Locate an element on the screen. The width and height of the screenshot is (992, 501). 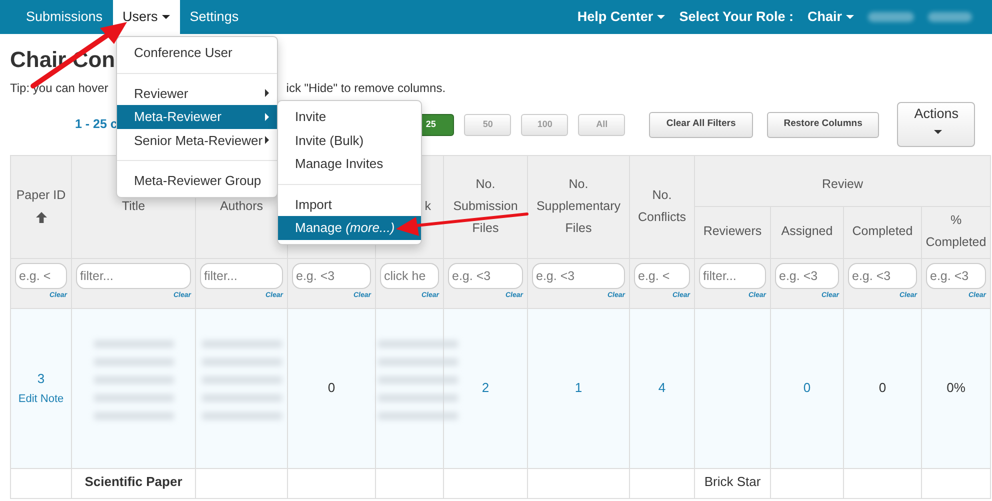
page-size-button: 100 is located at coordinates (544, 125).